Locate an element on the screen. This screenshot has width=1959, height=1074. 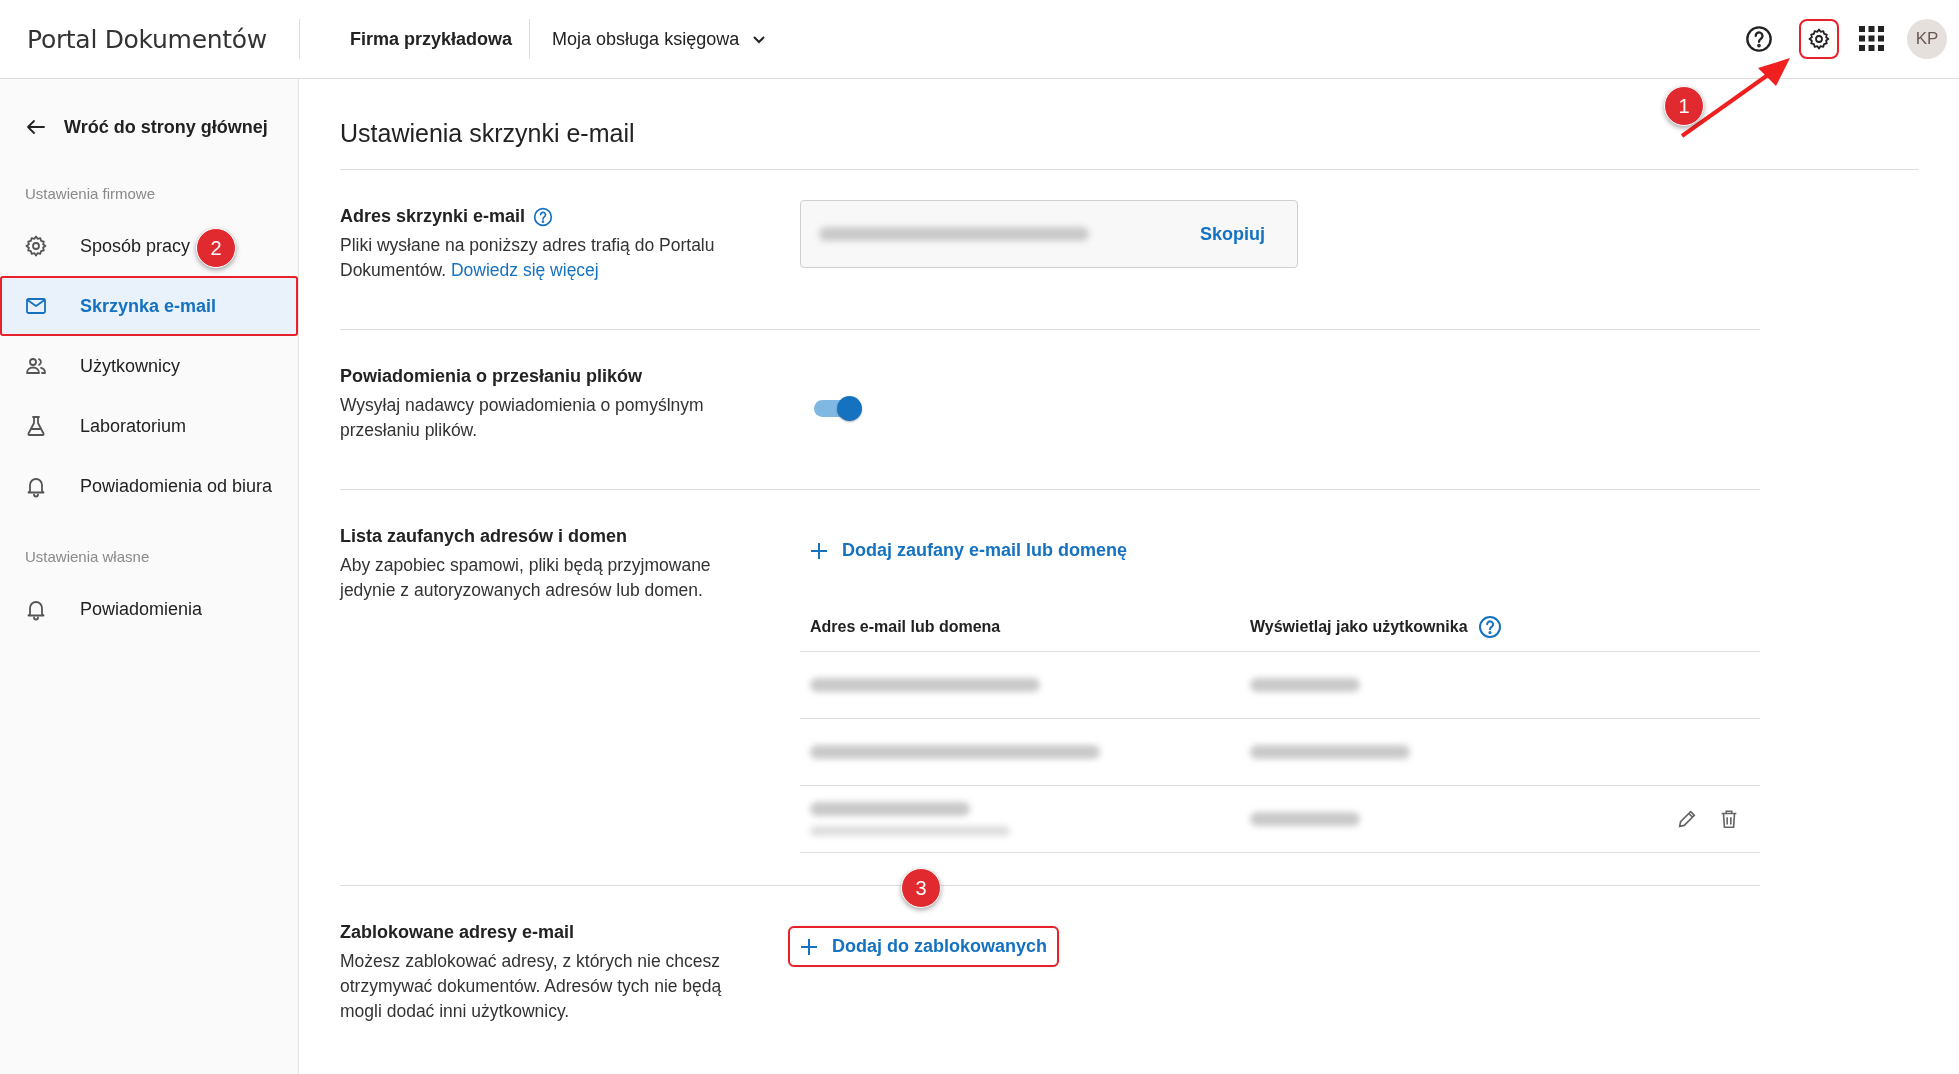
help-icon is located at coordinates (1759, 39).